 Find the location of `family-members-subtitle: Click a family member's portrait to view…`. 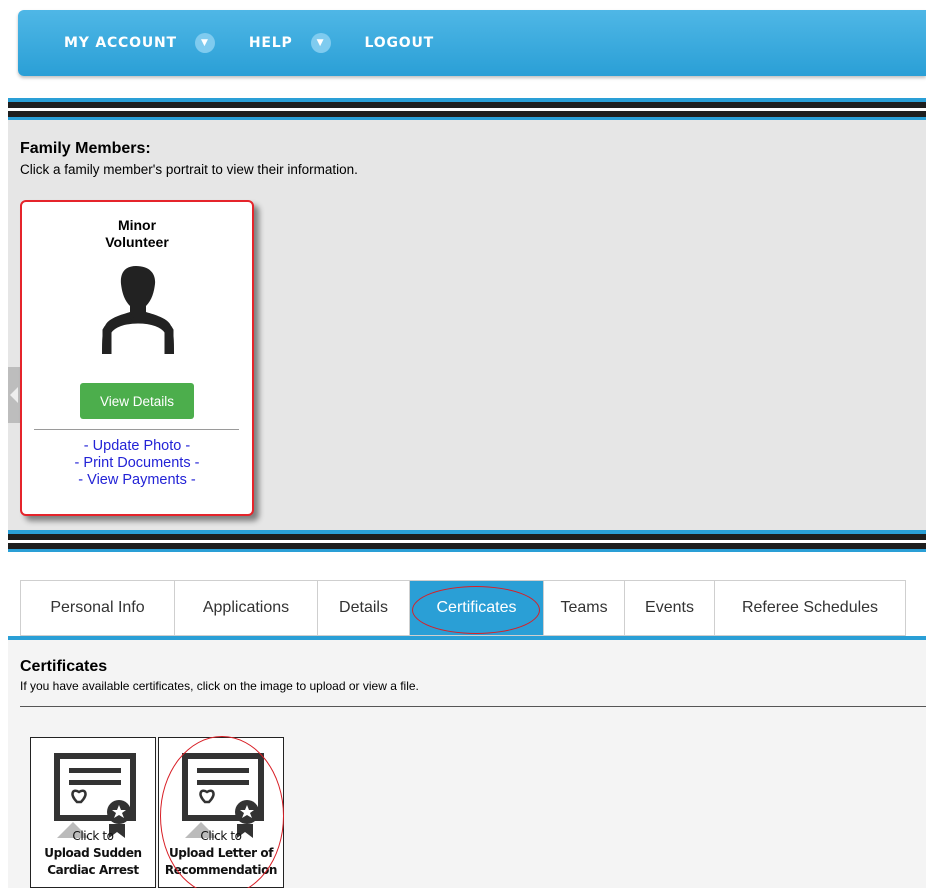

family-members-subtitle: Click a family member's portrait to view… is located at coordinates (189, 169).